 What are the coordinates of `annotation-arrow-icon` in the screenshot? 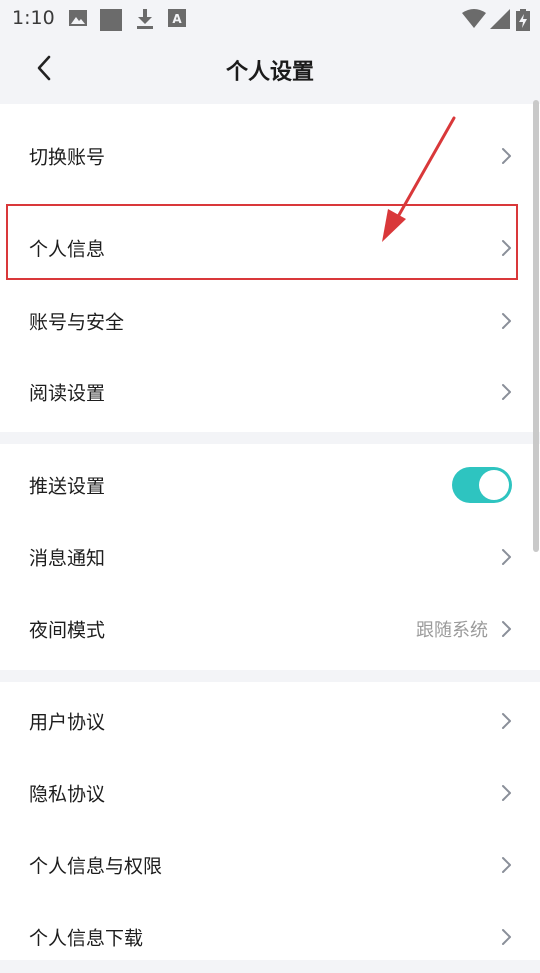 It's located at (419, 179).